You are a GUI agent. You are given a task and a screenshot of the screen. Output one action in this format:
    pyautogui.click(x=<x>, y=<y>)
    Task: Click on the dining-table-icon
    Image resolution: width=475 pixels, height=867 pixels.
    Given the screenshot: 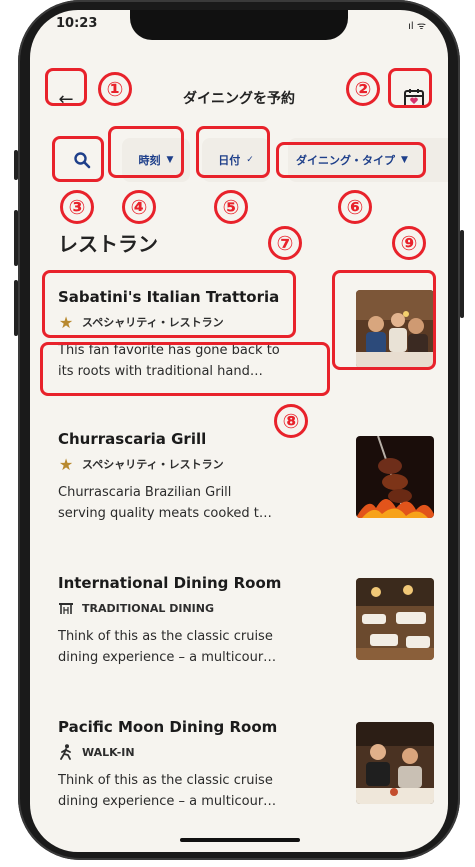 What is the action you would take?
    pyautogui.click(x=66, y=608)
    